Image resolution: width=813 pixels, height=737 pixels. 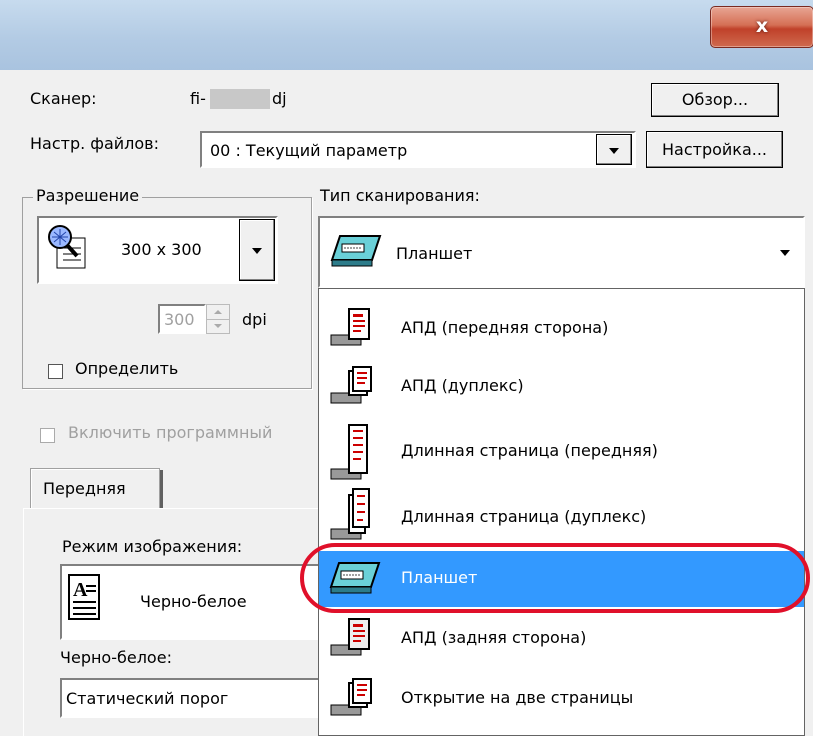 I want to click on long-page-front-icon, so click(x=352, y=454).